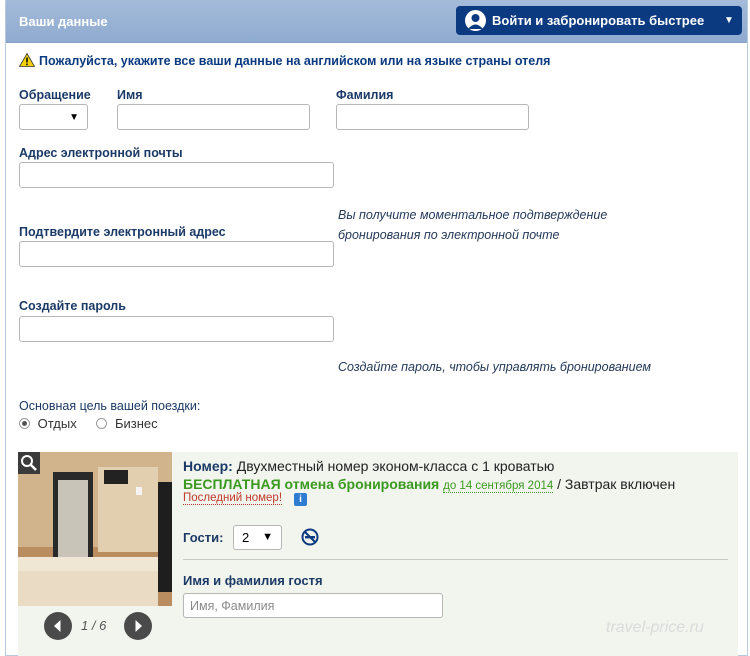 The height and width of the screenshot is (656, 750). Describe the element at coordinates (176, 329) in the screenshot. I see `password-input` at that location.